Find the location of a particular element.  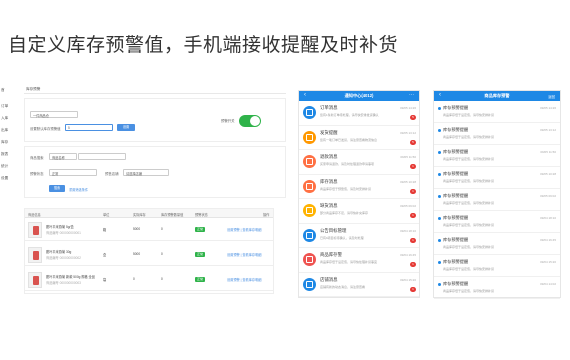

nav-item: 订单 is located at coordinates (4, 106).